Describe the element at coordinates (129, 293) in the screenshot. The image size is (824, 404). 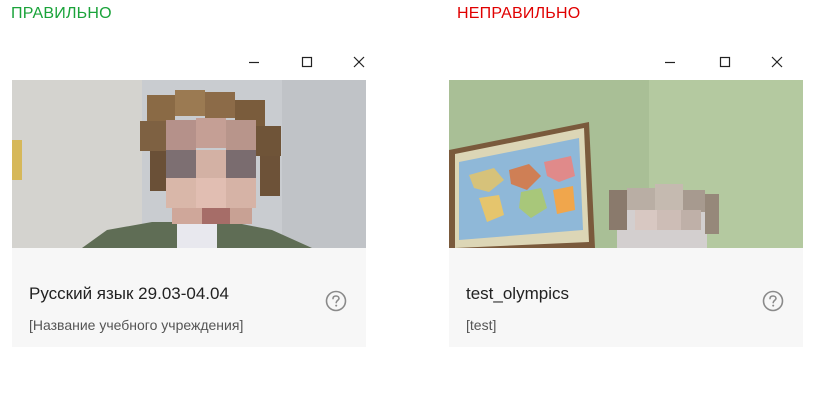
I see `card-title: Русский язык 29.03-04.04` at that location.